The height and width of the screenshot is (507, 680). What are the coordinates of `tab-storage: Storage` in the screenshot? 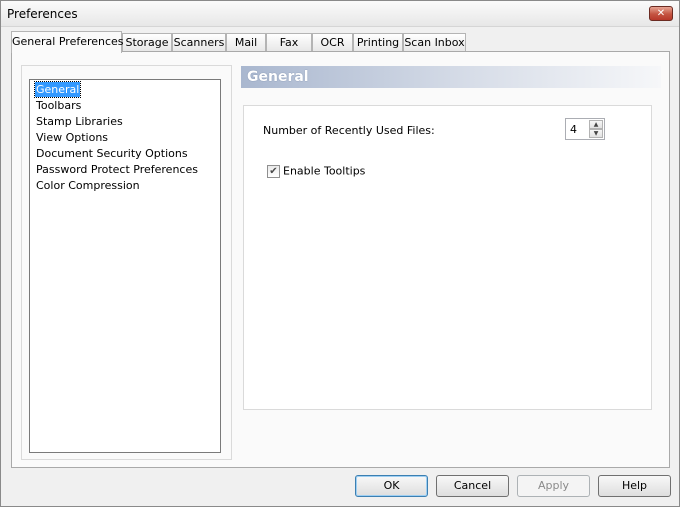 It's located at (147, 42).